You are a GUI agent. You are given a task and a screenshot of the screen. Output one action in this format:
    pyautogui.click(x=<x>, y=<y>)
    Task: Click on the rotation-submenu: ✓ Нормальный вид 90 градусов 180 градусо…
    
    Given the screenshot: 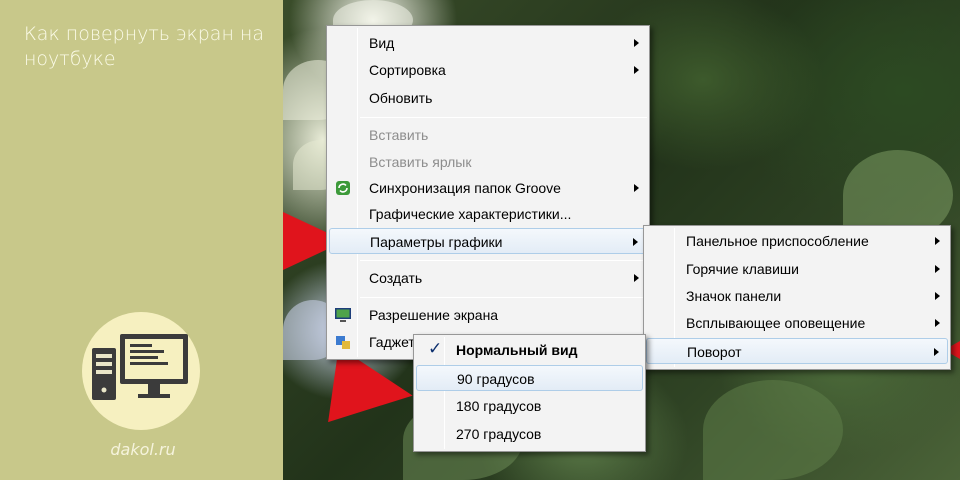 What is the action you would take?
    pyautogui.click(x=529, y=393)
    